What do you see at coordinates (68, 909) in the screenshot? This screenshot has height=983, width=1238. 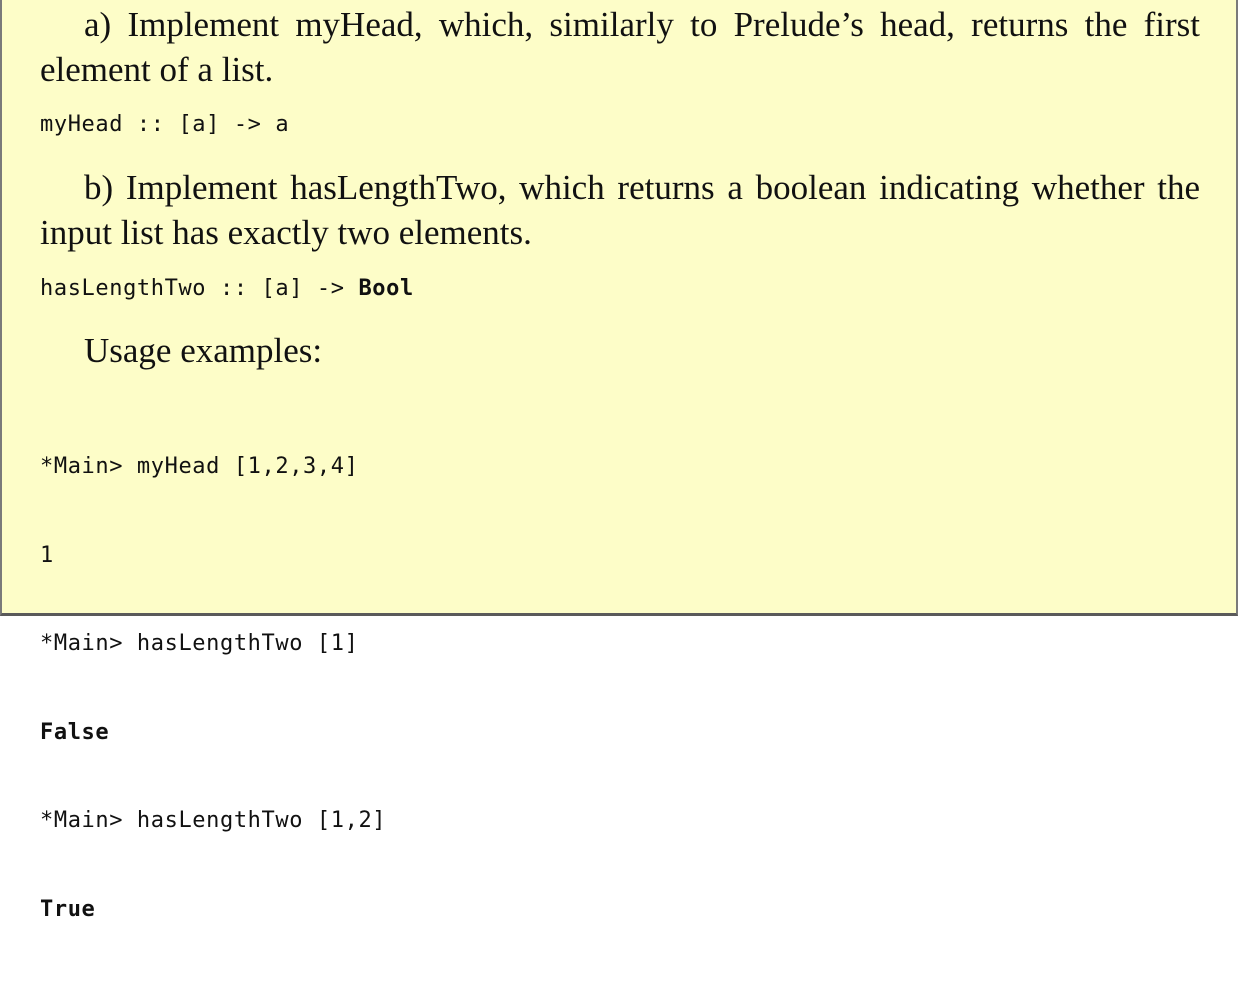 I see `usage-line: True` at bounding box center [68, 909].